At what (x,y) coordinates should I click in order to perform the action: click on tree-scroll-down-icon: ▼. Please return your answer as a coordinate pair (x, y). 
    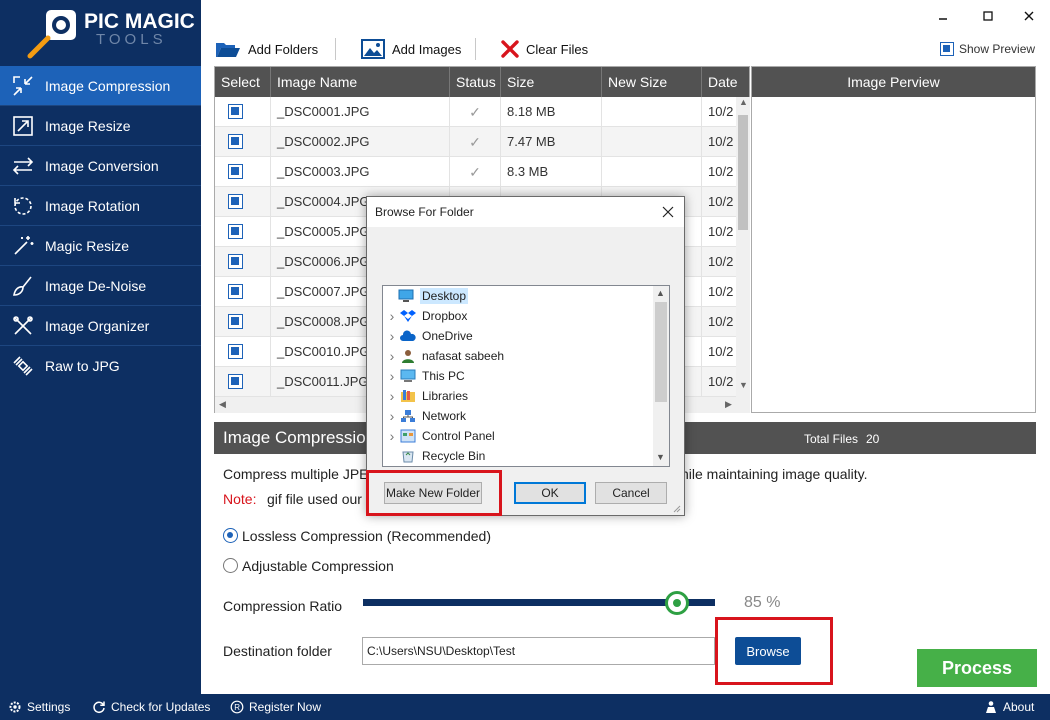
    Looking at the image, I should click on (660, 457).